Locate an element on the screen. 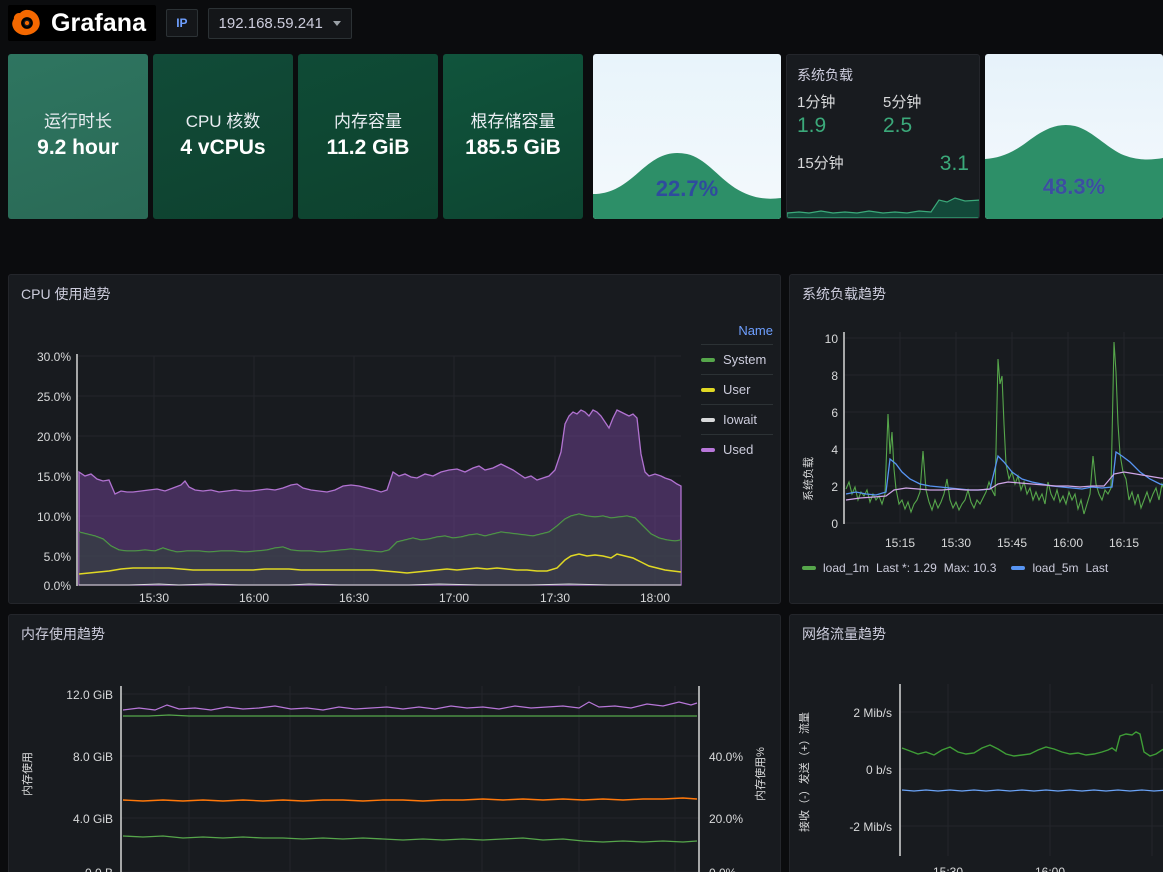  series-receive is located at coordinates (1032, 744).